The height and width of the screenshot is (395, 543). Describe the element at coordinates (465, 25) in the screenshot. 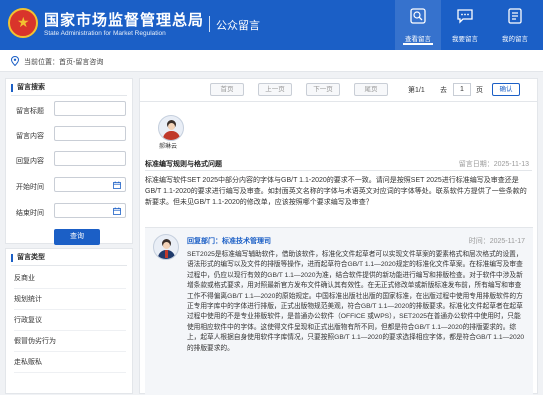

I see `nav-write-message: 我要留言` at that location.